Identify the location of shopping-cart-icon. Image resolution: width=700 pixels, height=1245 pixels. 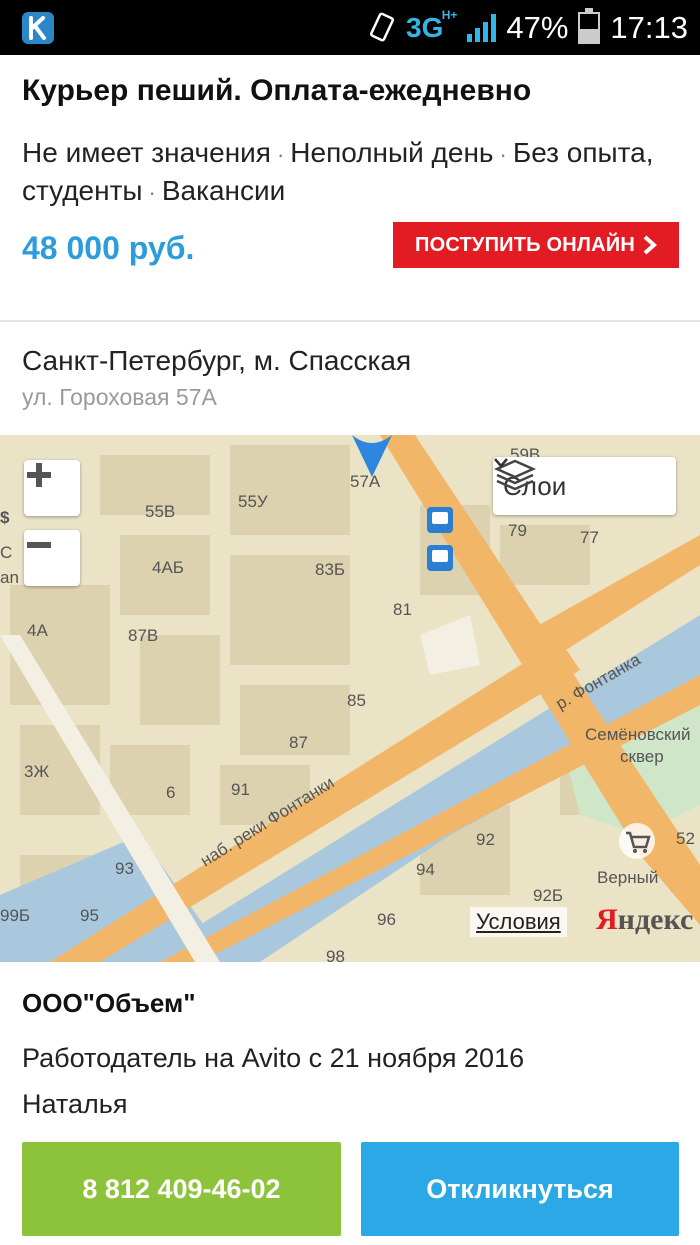
(637, 841).